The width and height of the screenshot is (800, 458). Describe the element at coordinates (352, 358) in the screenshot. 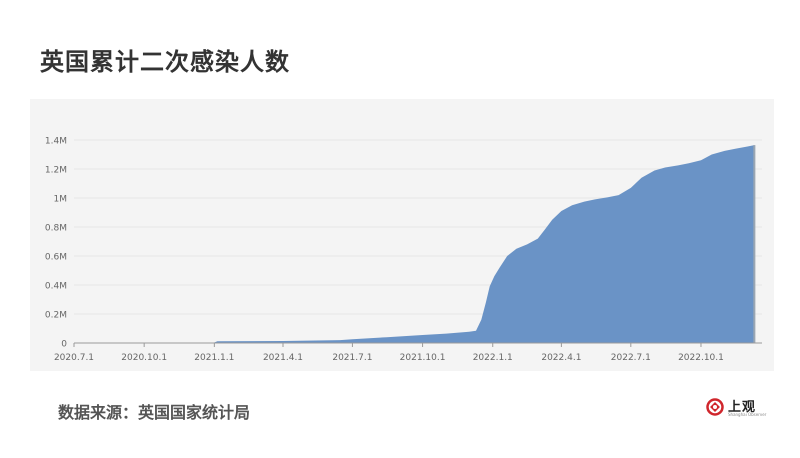

I see `x-tick-label: 2021.7.1` at that location.